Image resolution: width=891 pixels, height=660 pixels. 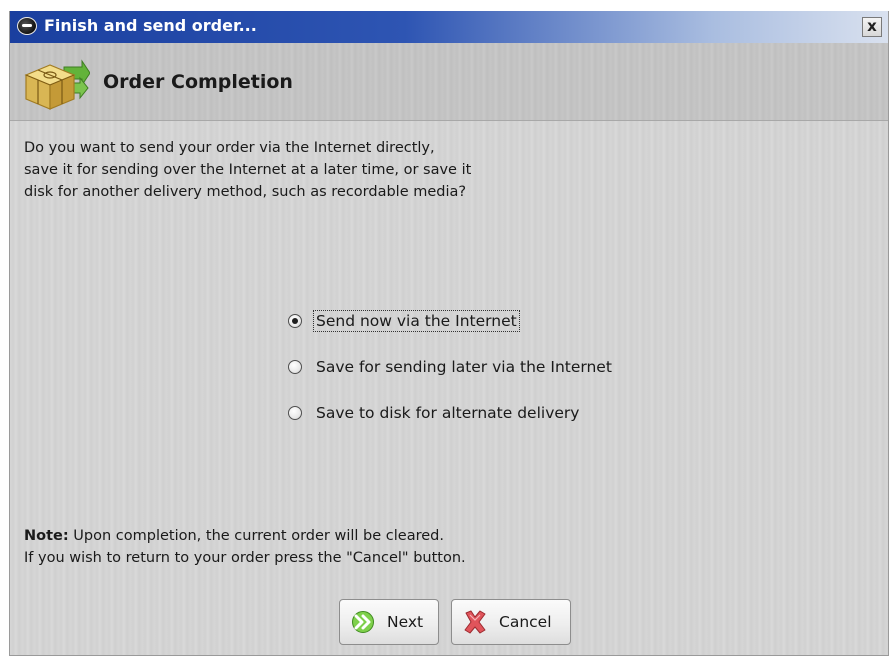 What do you see at coordinates (405, 622) in the screenshot?
I see `next-button-label: Next` at bounding box center [405, 622].